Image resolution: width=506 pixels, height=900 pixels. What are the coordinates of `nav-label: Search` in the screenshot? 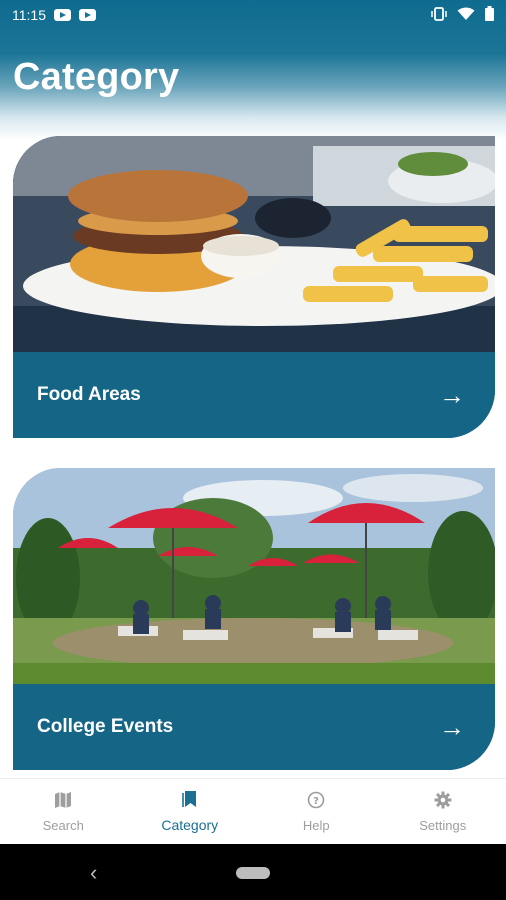 It's located at (63, 825).